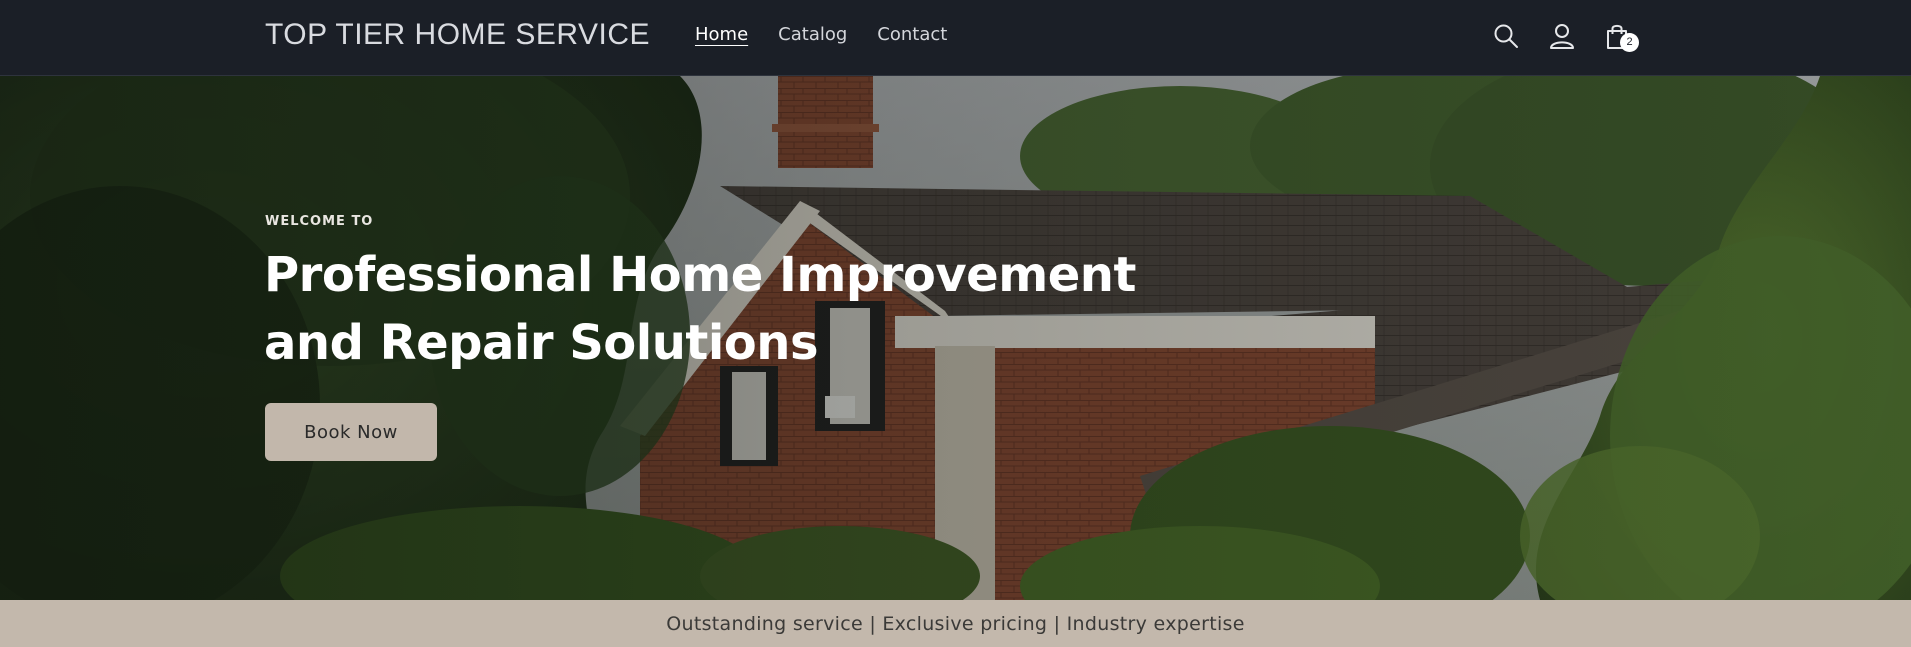 The image size is (1911, 647). What do you see at coordinates (912, 34) in the screenshot?
I see `nav-item-contact: Contact` at bounding box center [912, 34].